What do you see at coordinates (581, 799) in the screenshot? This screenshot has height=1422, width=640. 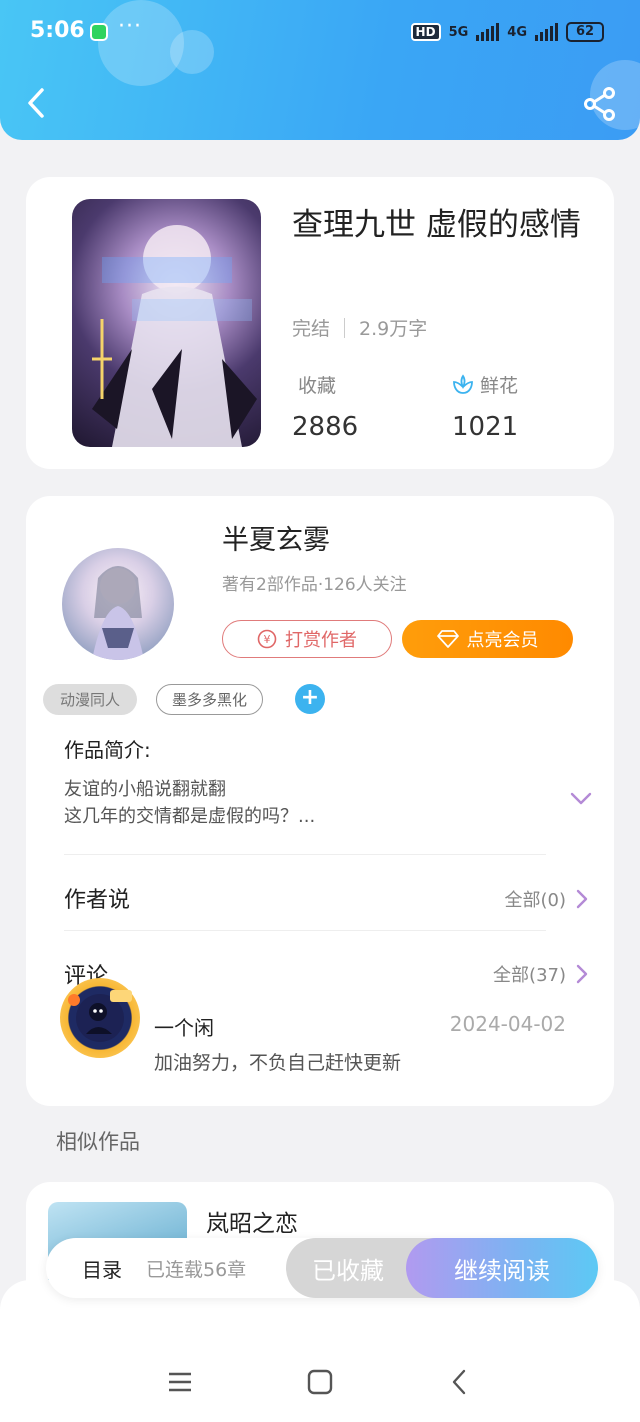 I see `expand-chevron-down-icon` at bounding box center [581, 799].